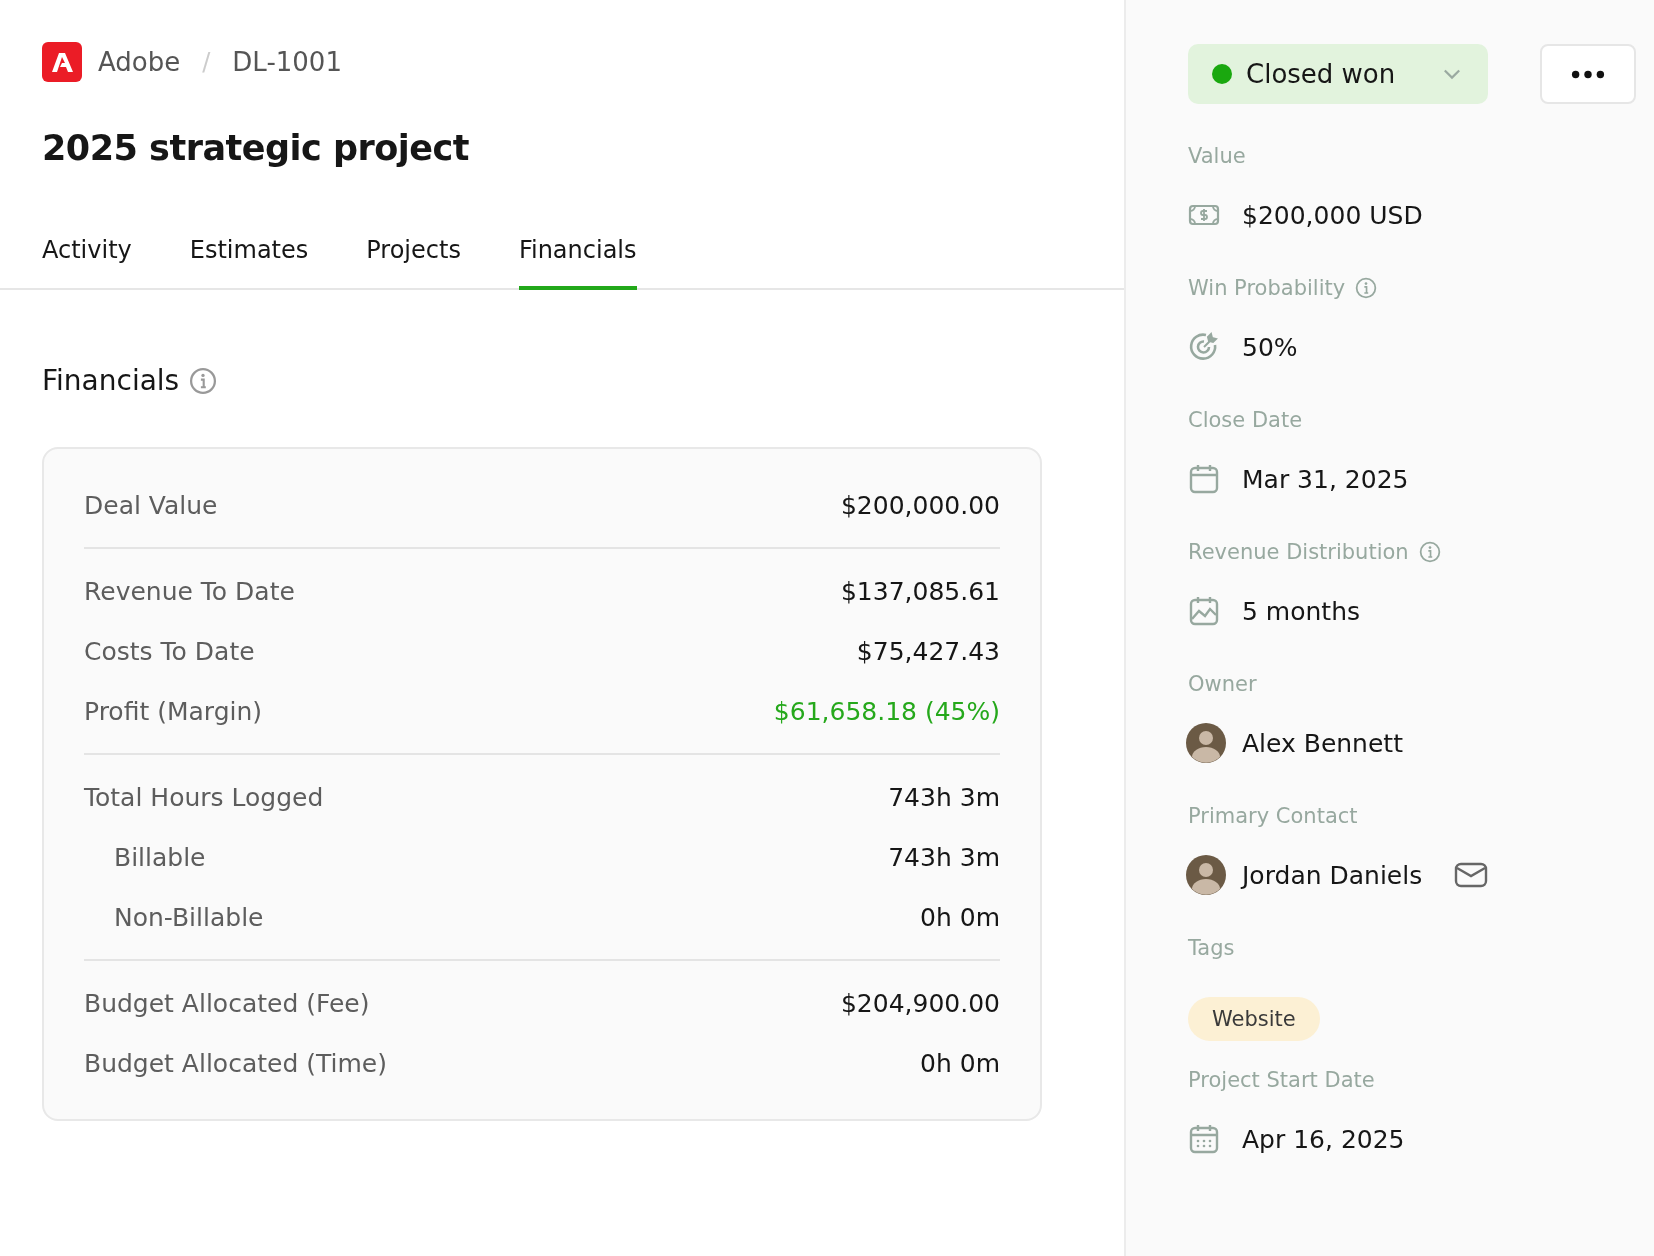 The image size is (1654, 1256). I want to click on field-value: Mar 31, 2025, so click(1325, 479).